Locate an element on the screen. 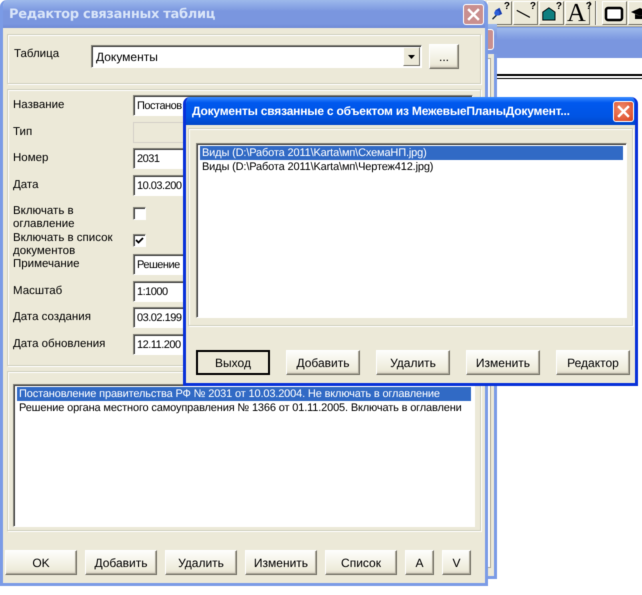 The image size is (642, 595). list-item: Виды (D:\Работа 2011\Karta\мп\СхемаНП.jpg) is located at coordinates (411, 153).